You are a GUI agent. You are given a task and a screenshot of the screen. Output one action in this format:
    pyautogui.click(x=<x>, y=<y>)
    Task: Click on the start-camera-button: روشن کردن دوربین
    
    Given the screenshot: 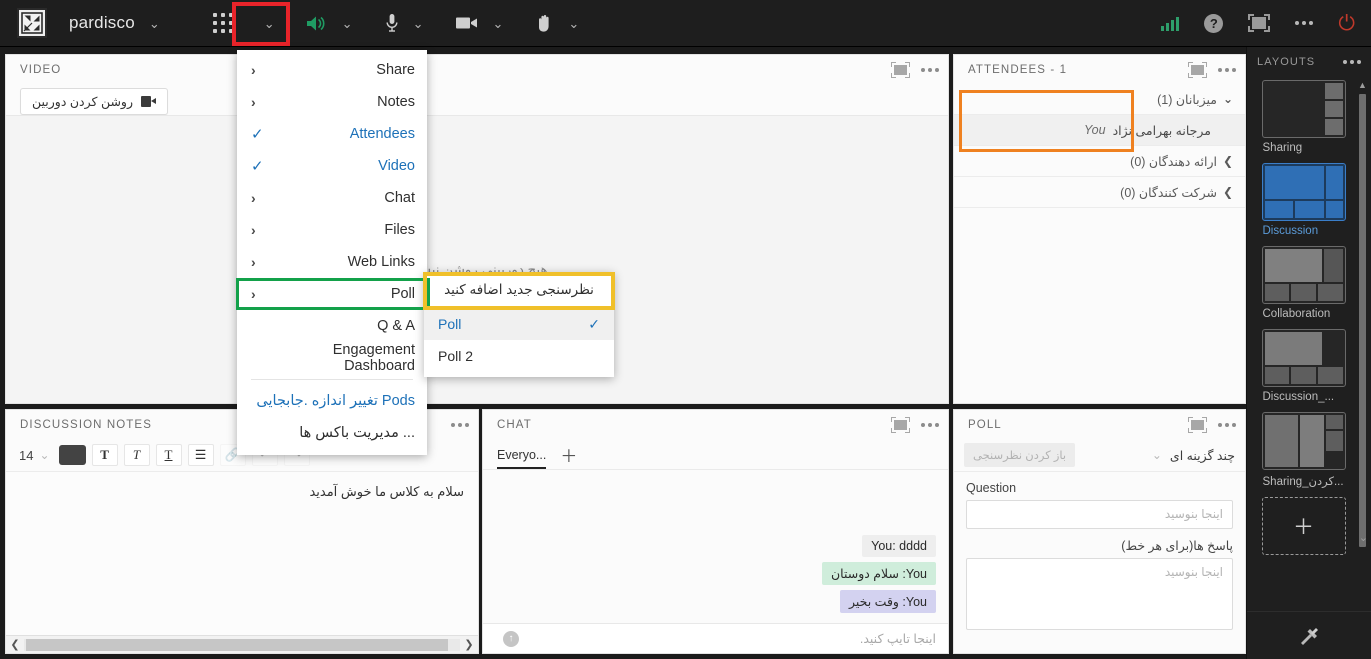 What is the action you would take?
    pyautogui.click(x=94, y=101)
    